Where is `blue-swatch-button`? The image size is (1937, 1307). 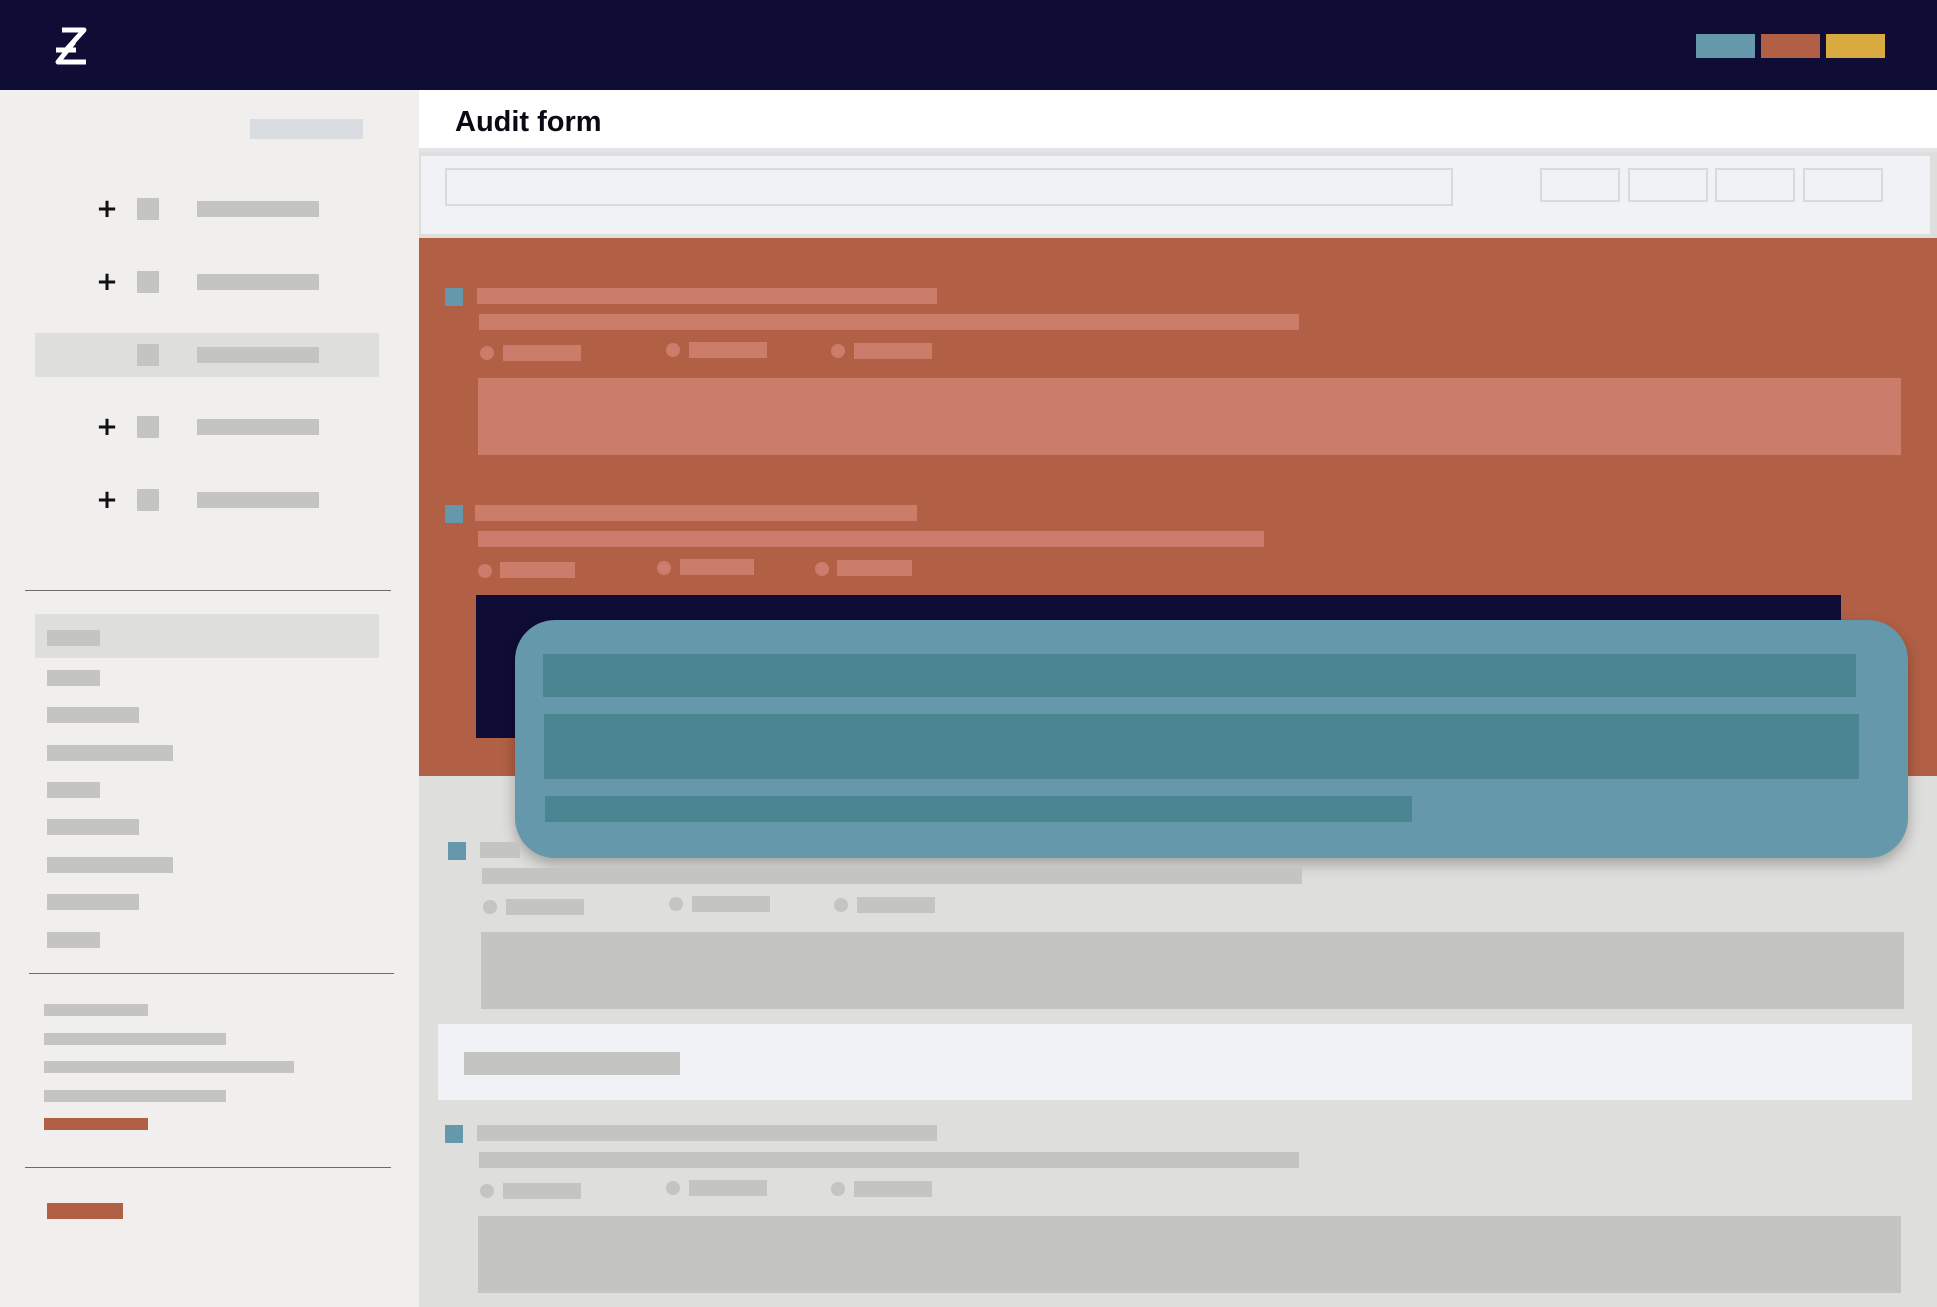 blue-swatch-button is located at coordinates (1725, 46).